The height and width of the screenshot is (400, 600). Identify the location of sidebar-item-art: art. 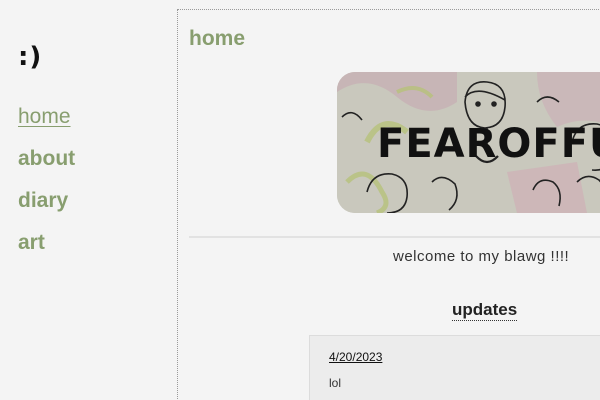
(46, 249).